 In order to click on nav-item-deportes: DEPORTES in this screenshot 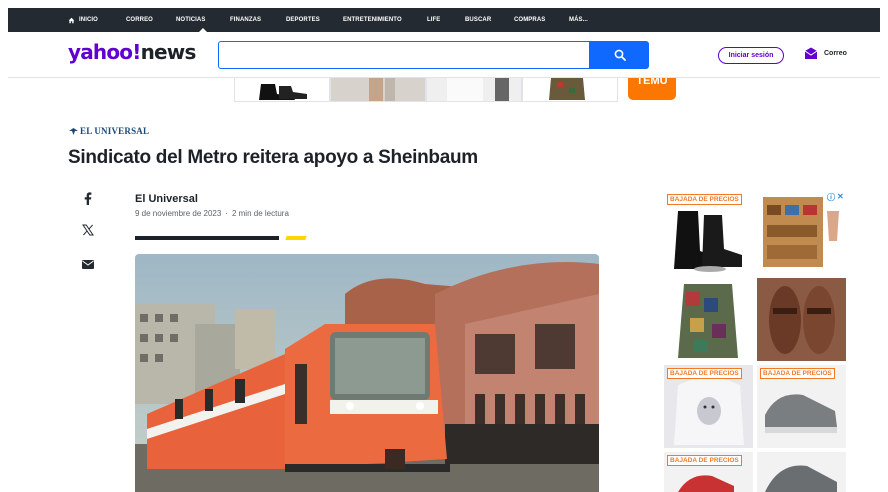, I will do `click(314, 20)`.